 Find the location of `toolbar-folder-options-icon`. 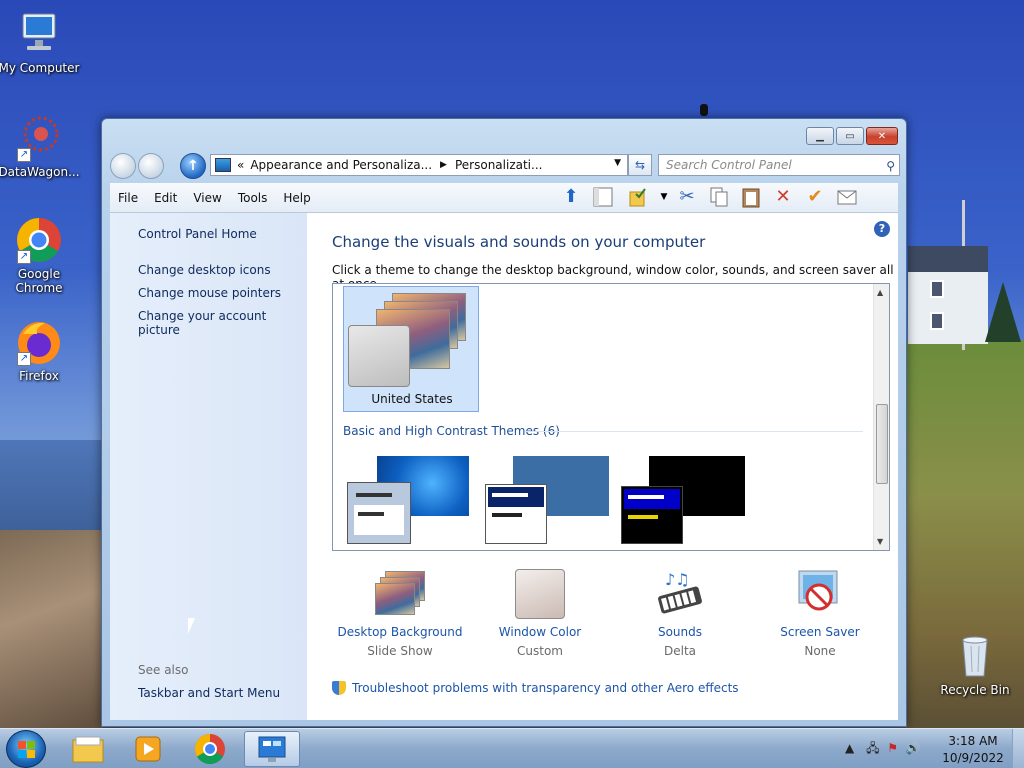

toolbar-folder-options-icon is located at coordinates (639, 197).